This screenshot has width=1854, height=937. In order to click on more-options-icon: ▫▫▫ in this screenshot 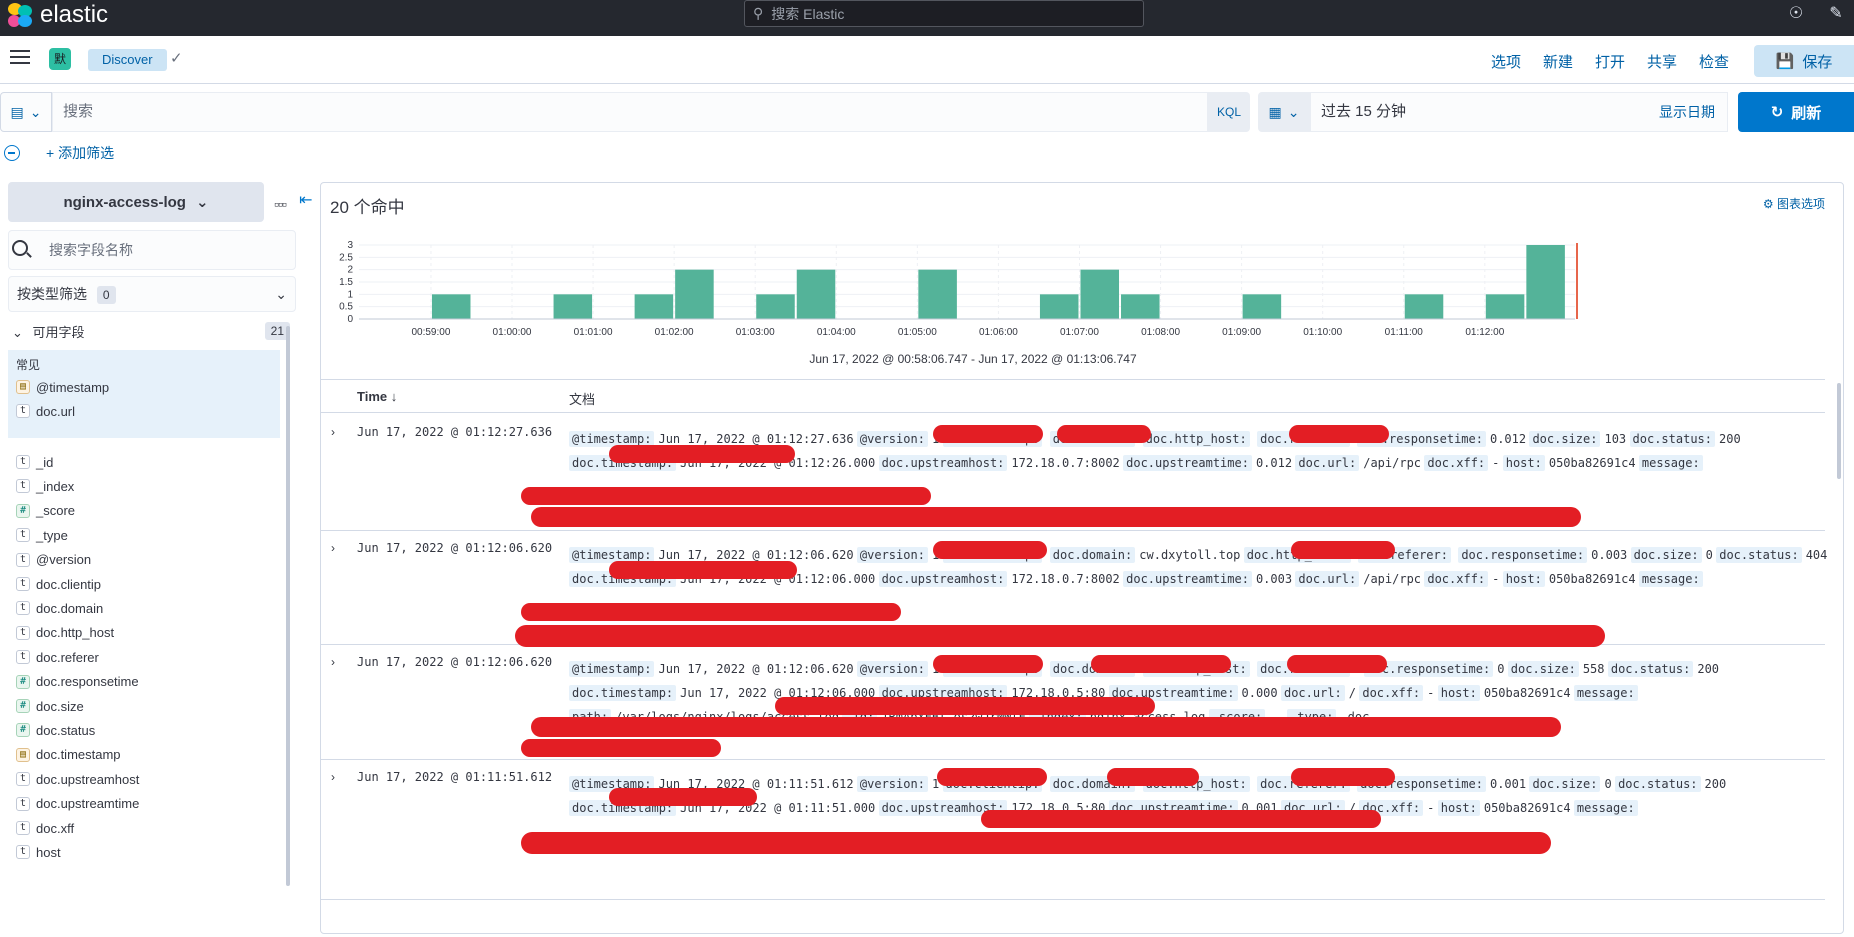, I will do `click(280, 204)`.